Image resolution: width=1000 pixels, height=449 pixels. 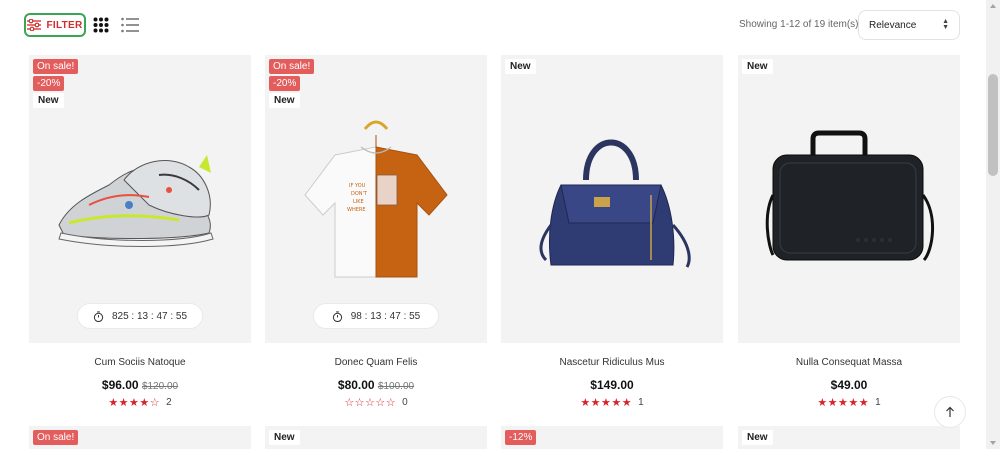 What do you see at coordinates (396, 386) in the screenshot?
I see `old-price: $100.00` at bounding box center [396, 386].